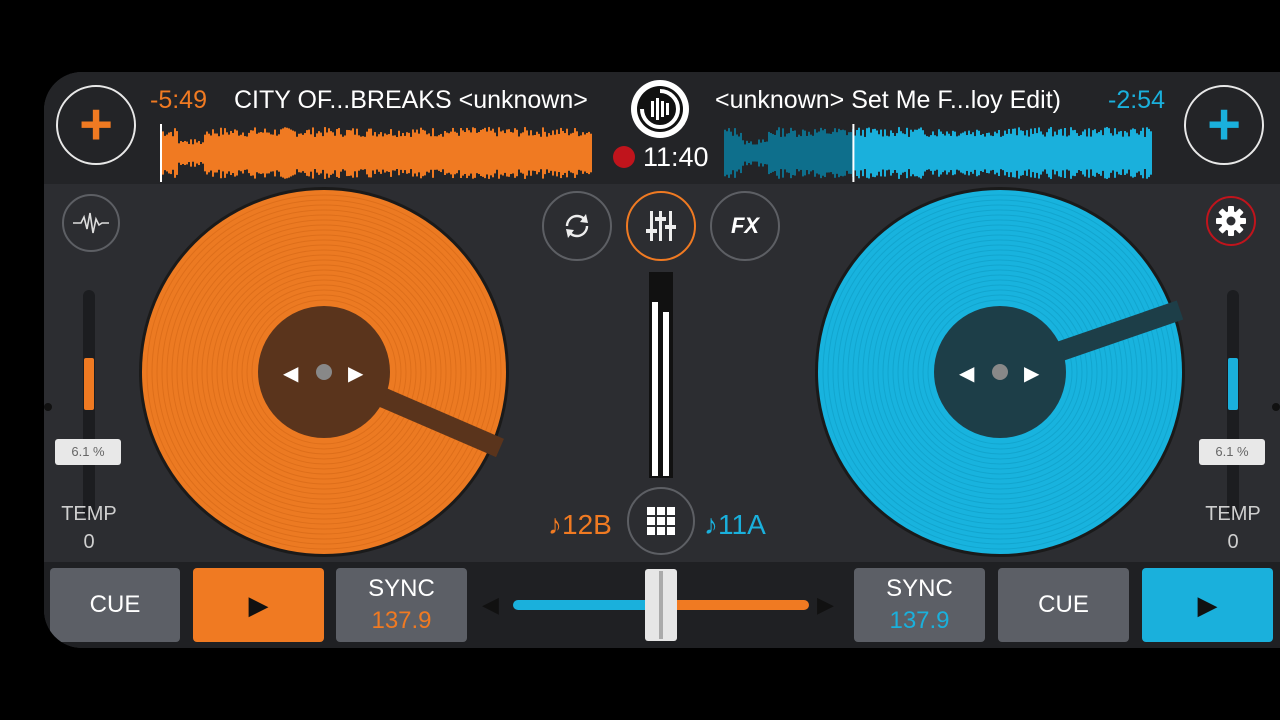  I want to click on loop-button, so click(577, 226).